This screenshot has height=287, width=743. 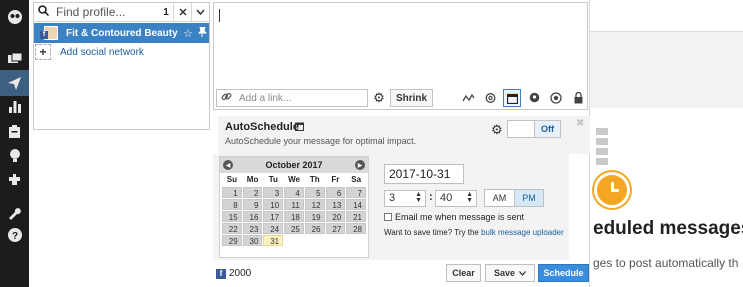 I want to click on calendar-day: 18, so click(x=294, y=216).